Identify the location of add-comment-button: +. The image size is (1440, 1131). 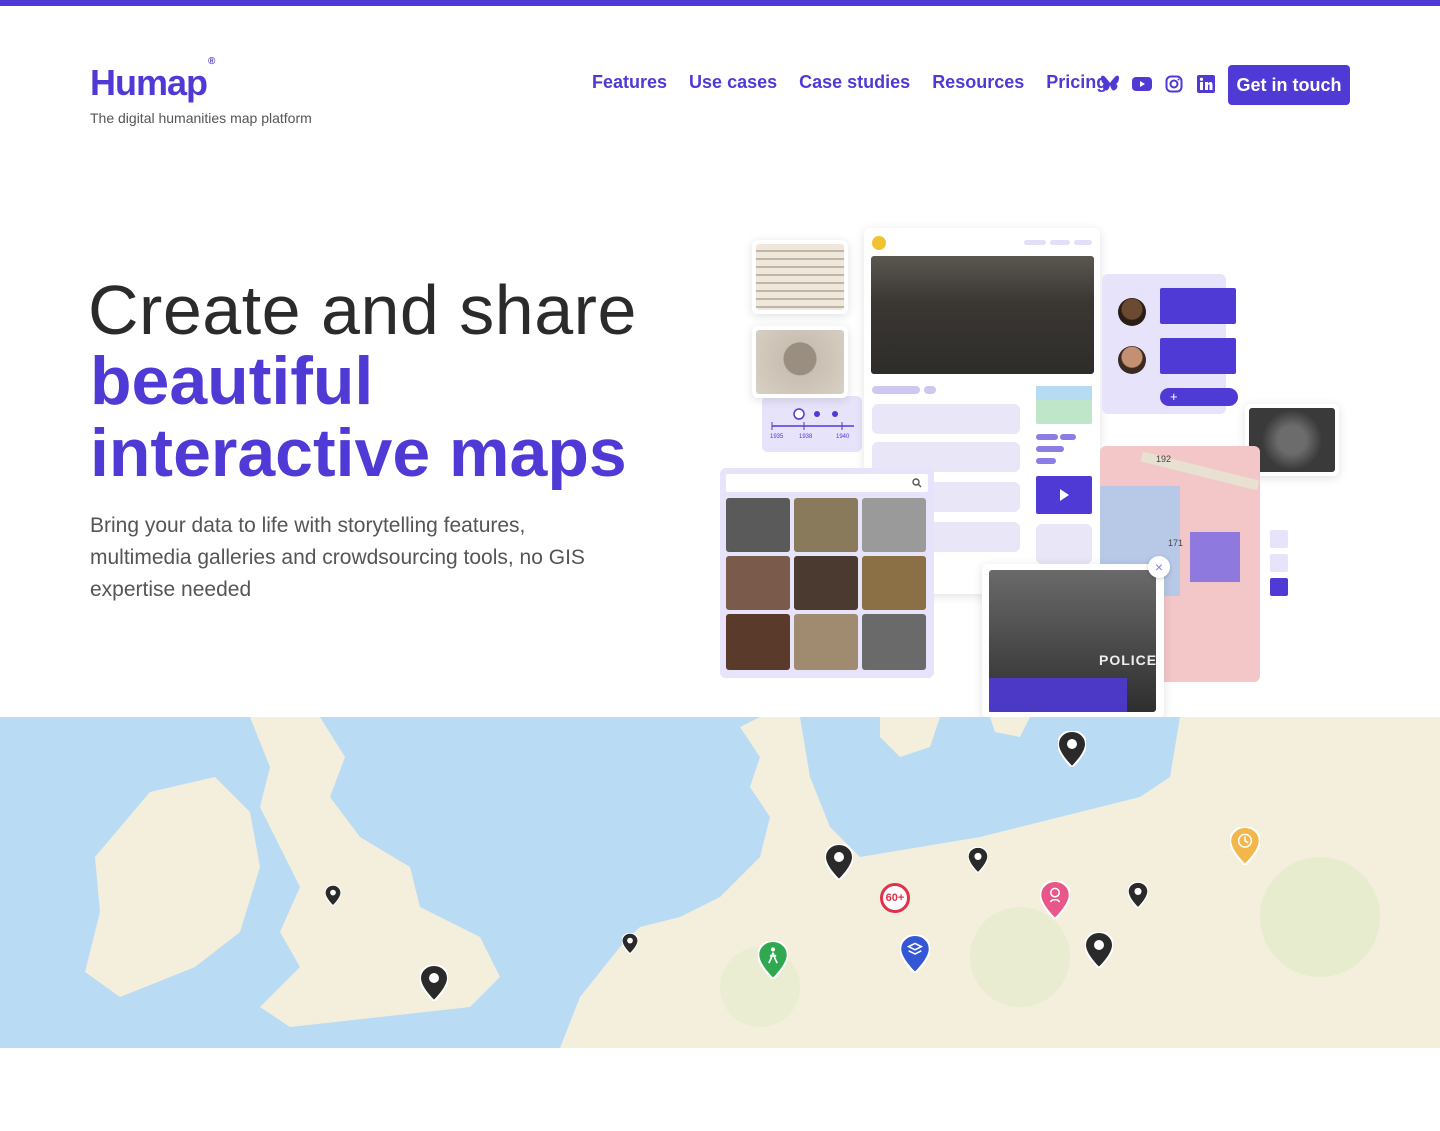
(1199, 397).